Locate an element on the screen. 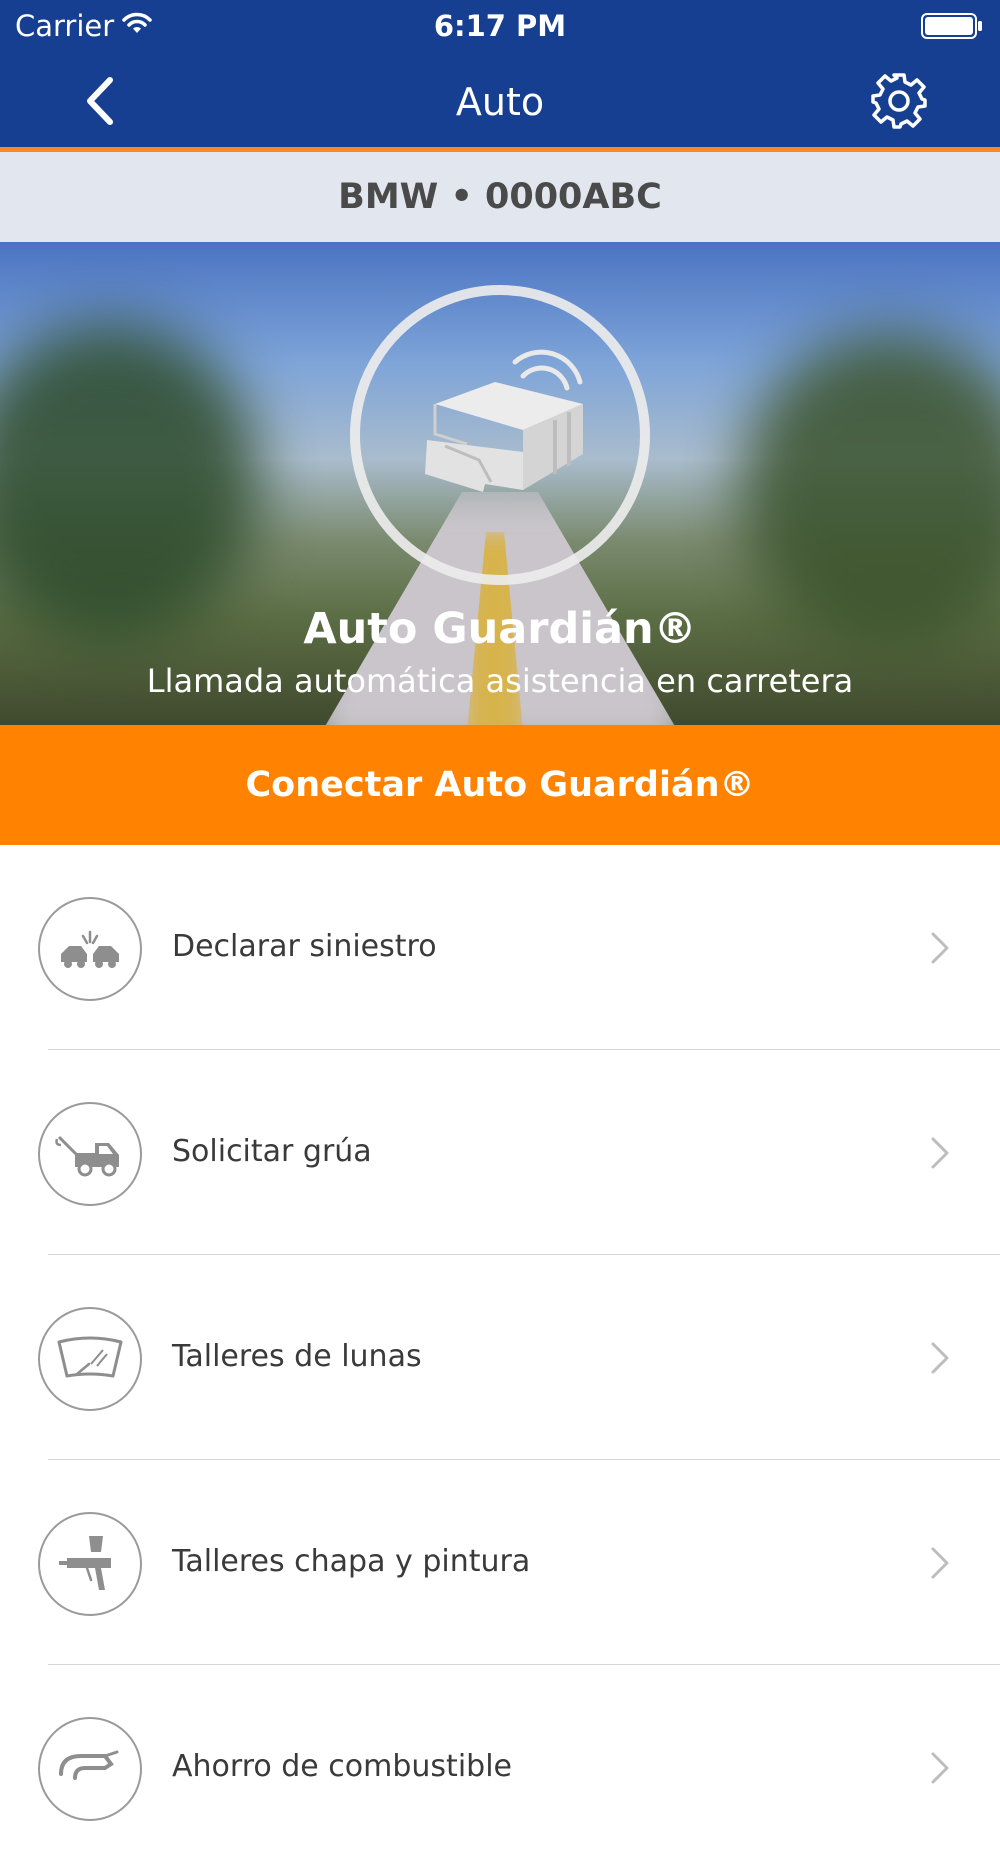  hero-background-trees-left is located at coordinates (130, 482).